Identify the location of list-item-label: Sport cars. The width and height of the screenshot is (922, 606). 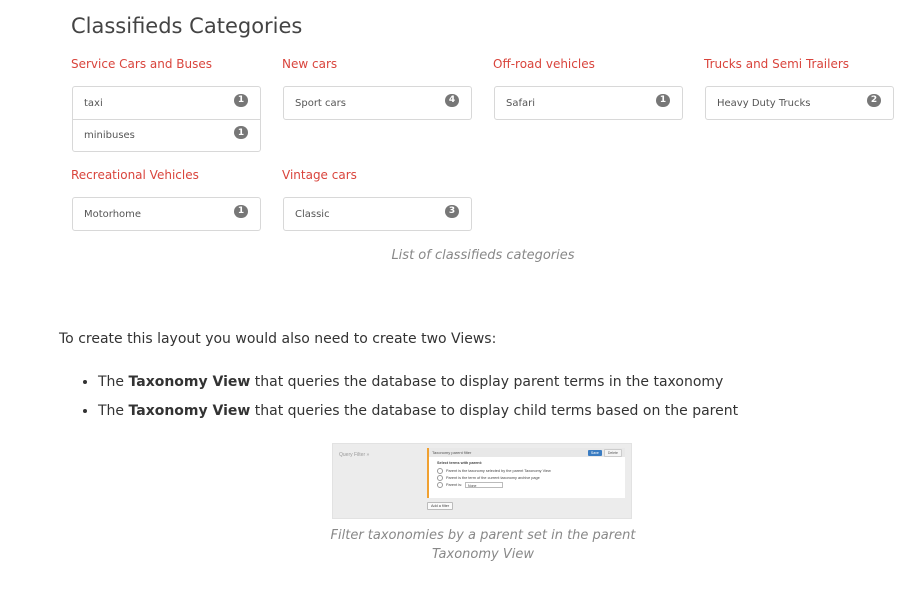
(320, 103).